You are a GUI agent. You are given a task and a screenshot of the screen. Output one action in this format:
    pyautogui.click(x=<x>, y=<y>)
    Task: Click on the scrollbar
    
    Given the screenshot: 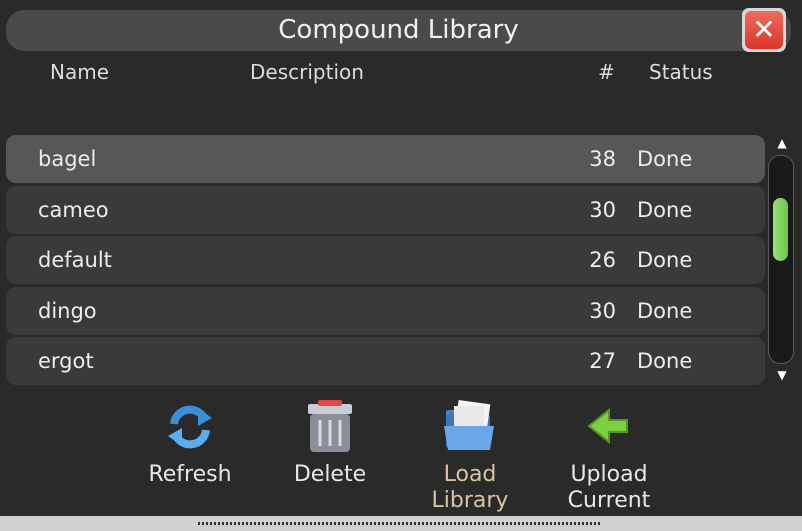 What is the action you would take?
    pyautogui.click(x=781, y=259)
    